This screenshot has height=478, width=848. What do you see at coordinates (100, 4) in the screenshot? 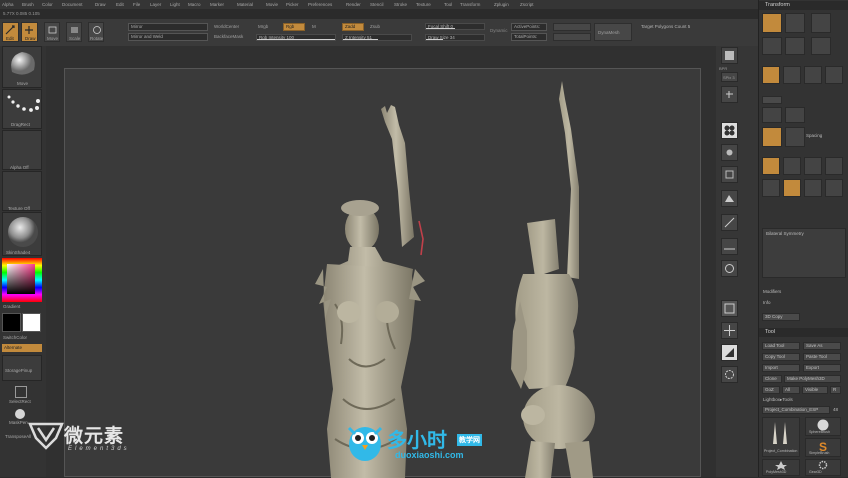
I see `menu-item: Draw` at bounding box center [100, 4].